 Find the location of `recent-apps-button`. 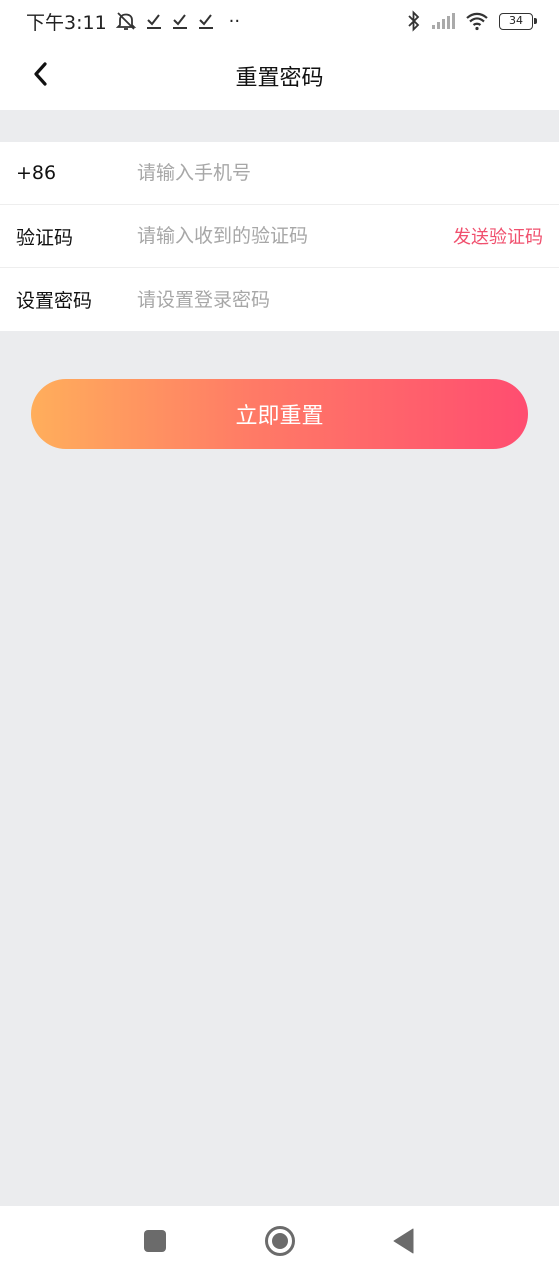

recent-apps-button is located at coordinates (155, 1243).